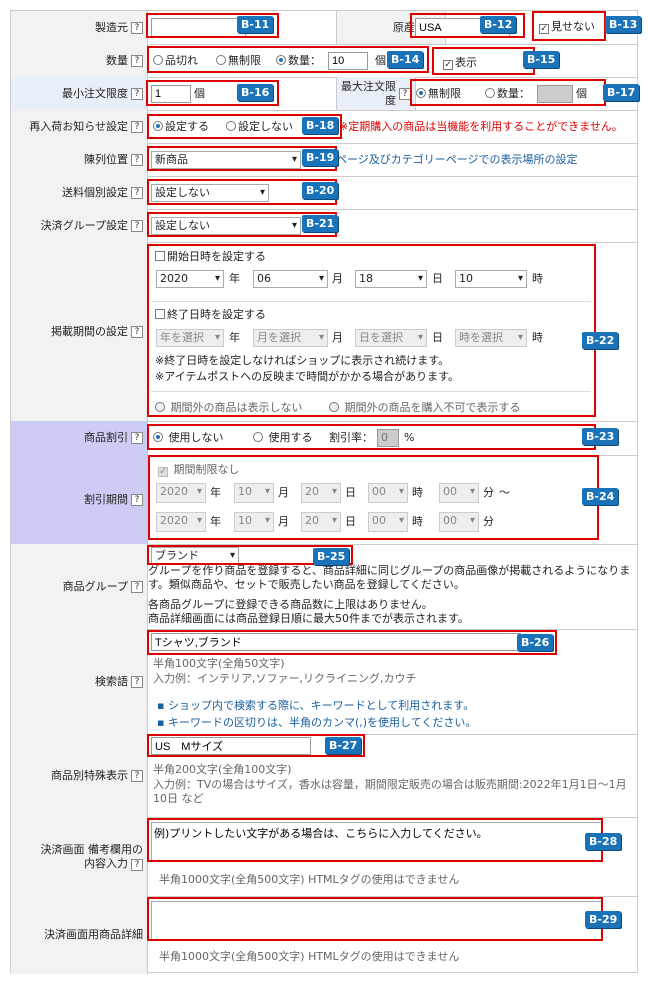 The height and width of the screenshot is (985, 648). I want to click on payment-group-label: 決済グループ設定?, so click(79, 225).